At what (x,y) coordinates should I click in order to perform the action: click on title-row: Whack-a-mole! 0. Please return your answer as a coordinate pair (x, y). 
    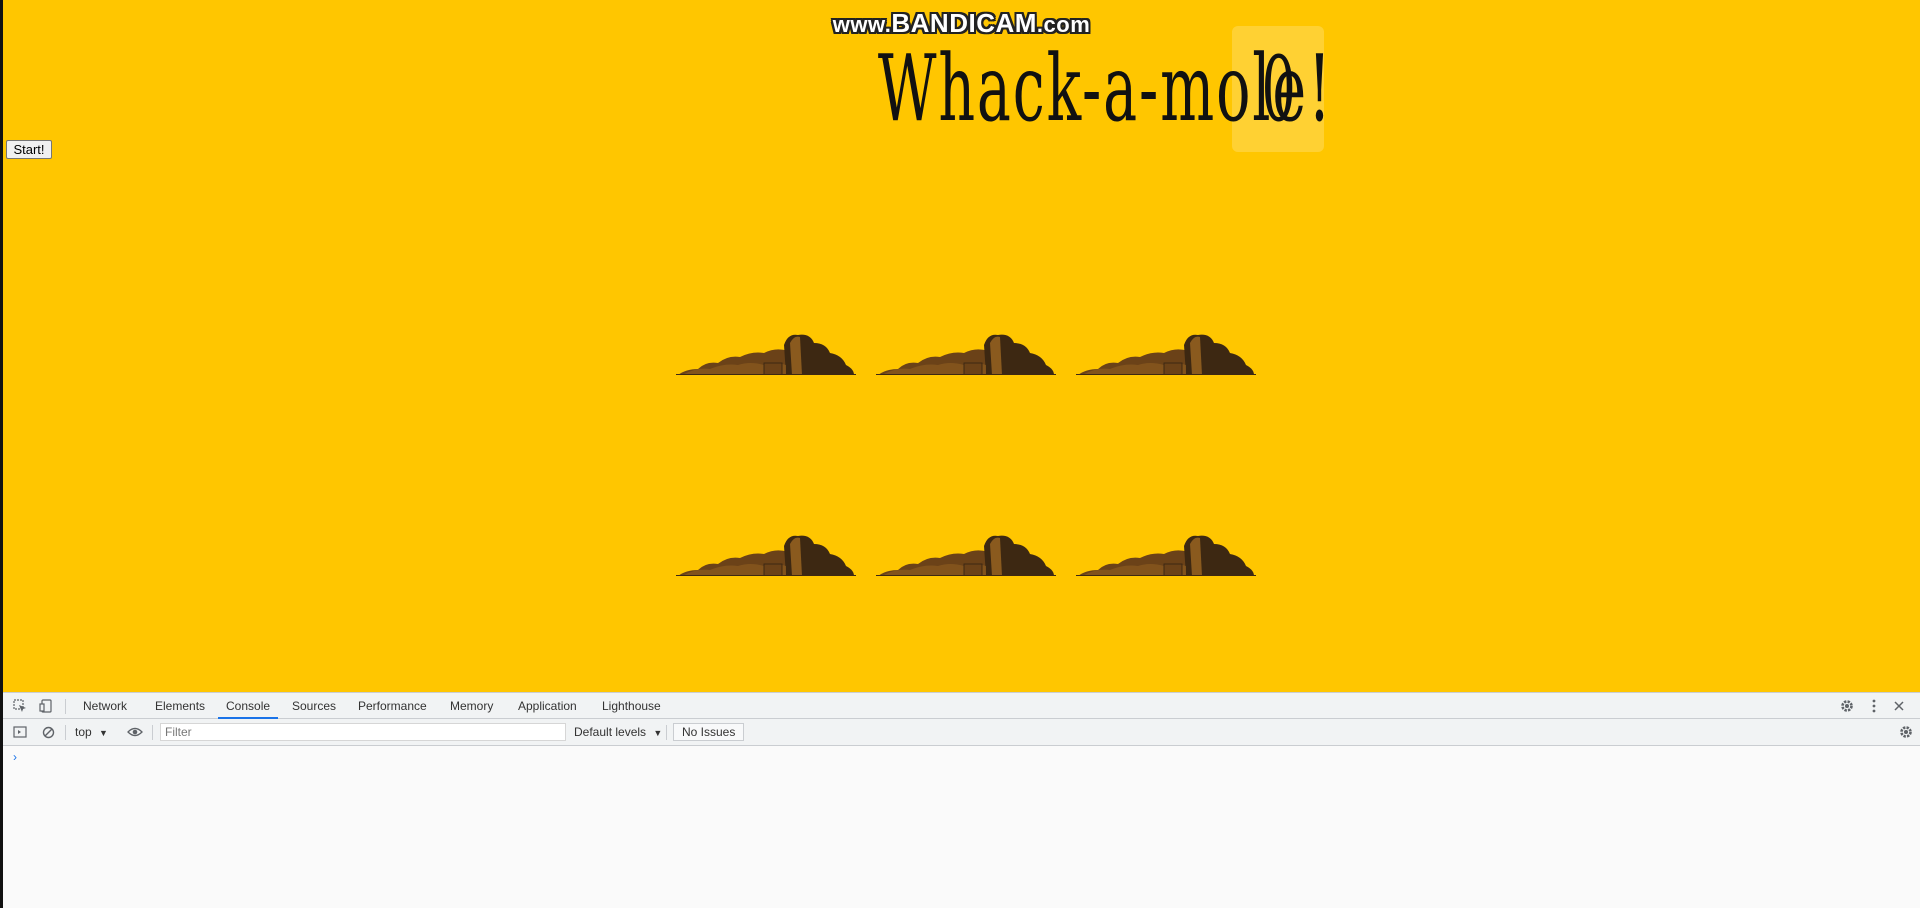
    Looking at the image, I should click on (961, 89).